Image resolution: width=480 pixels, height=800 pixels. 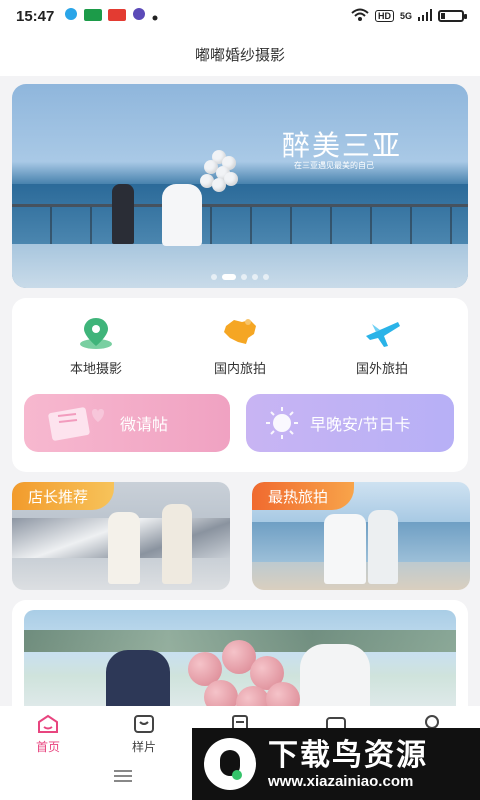 What do you see at coordinates (360, 16) in the screenshot?
I see `wifi-icon` at bounding box center [360, 16].